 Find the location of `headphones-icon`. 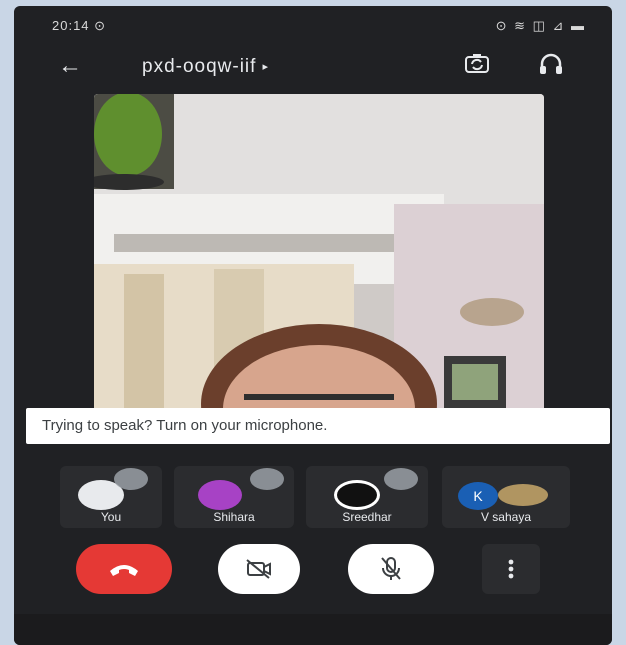

headphones-icon is located at coordinates (551, 64).